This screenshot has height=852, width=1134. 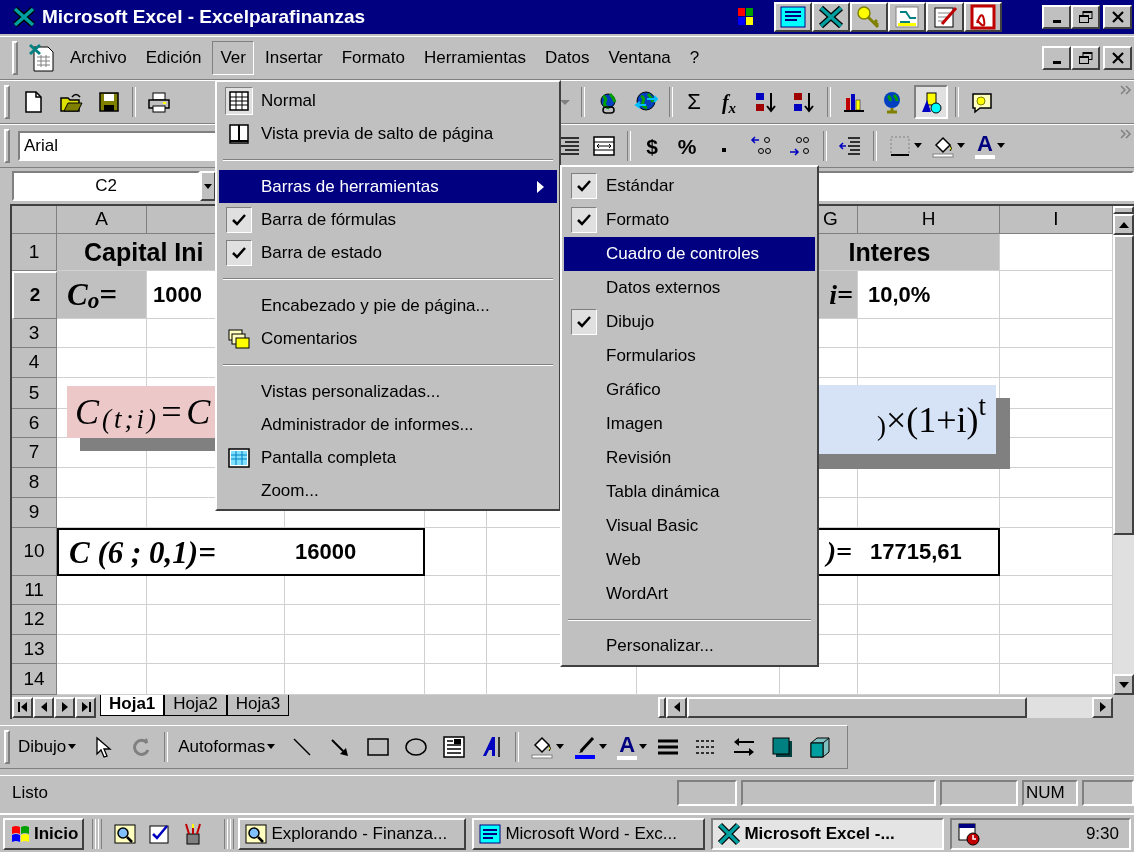 I want to click on clock: 9:30, so click(x=1102, y=833).